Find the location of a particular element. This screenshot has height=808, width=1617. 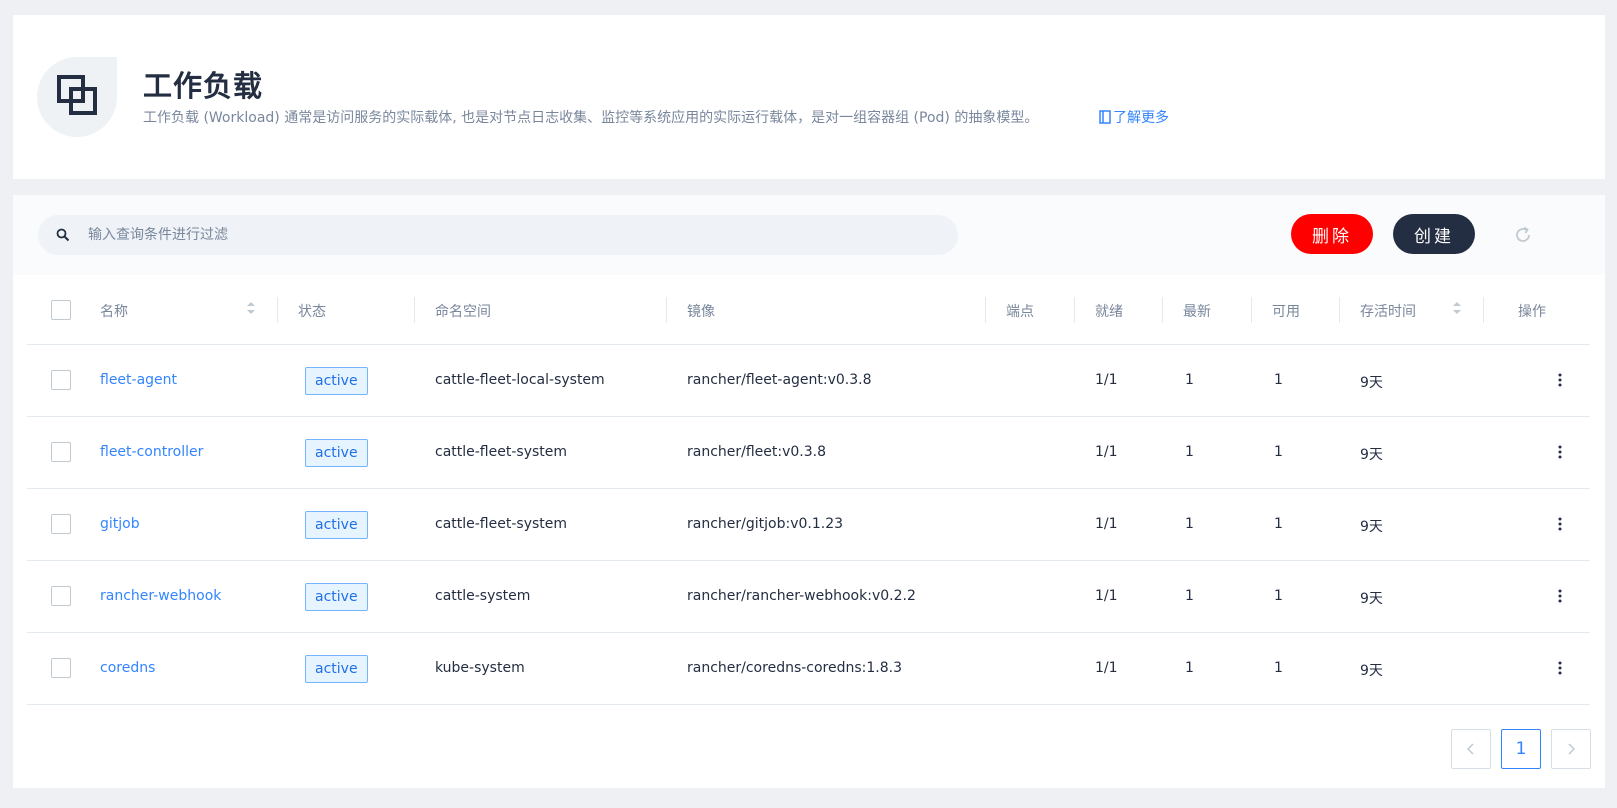

learn-more-label: 了解更多 is located at coordinates (1141, 118).